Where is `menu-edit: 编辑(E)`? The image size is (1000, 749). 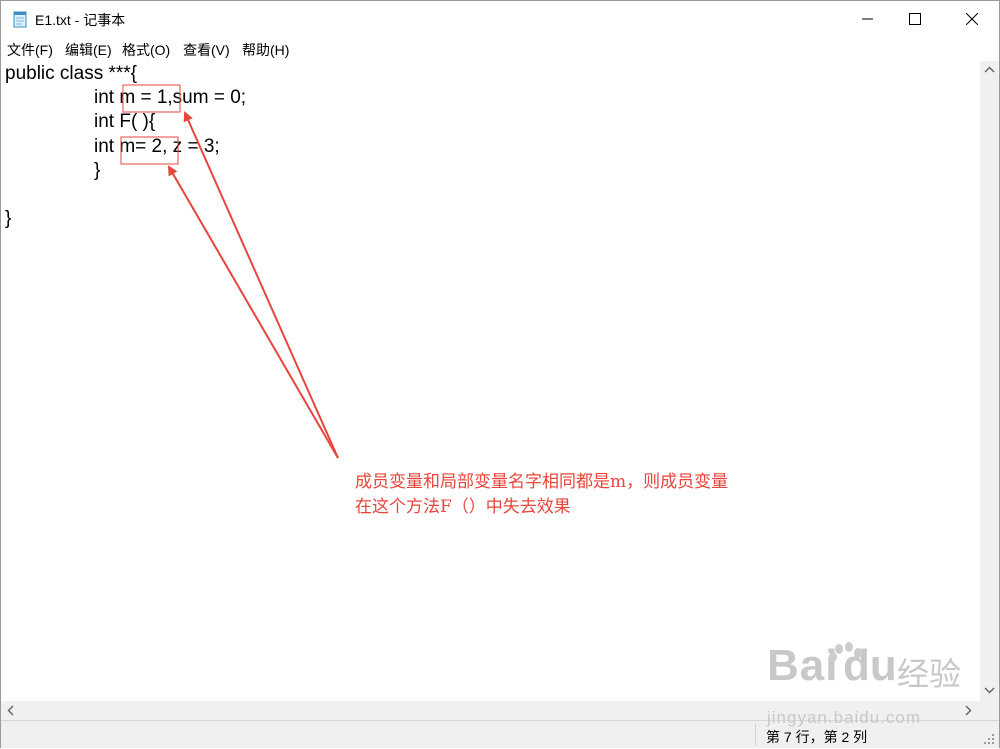 menu-edit: 编辑(E) is located at coordinates (88, 50).